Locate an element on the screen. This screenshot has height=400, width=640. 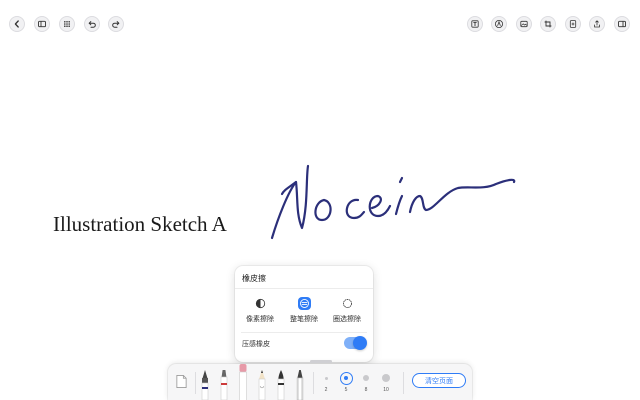
pixel-erase-label: 像素擦除 is located at coordinates (260, 319).